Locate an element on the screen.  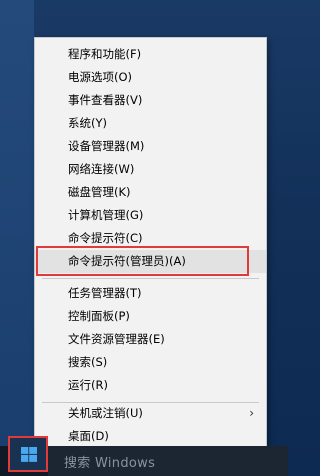
menu-item-network-connections: 网络连接(W) is located at coordinates (150, 169).